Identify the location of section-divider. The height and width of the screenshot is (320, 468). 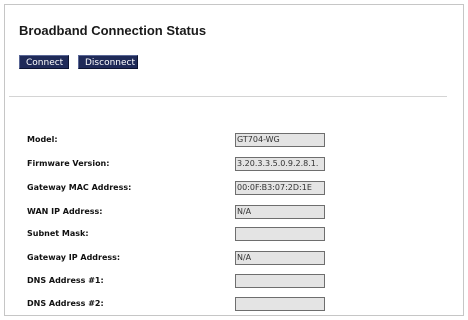
(228, 96).